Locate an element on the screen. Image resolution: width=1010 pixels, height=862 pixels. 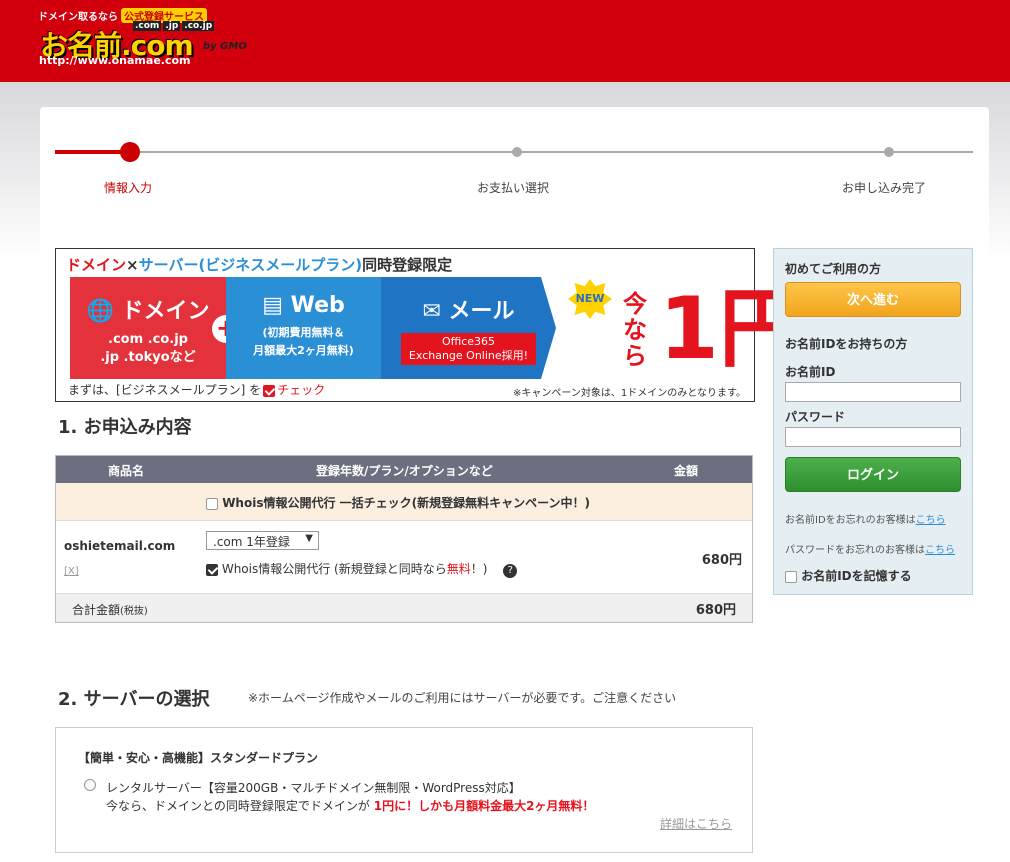
whois-checkbox is located at coordinates (212, 569).